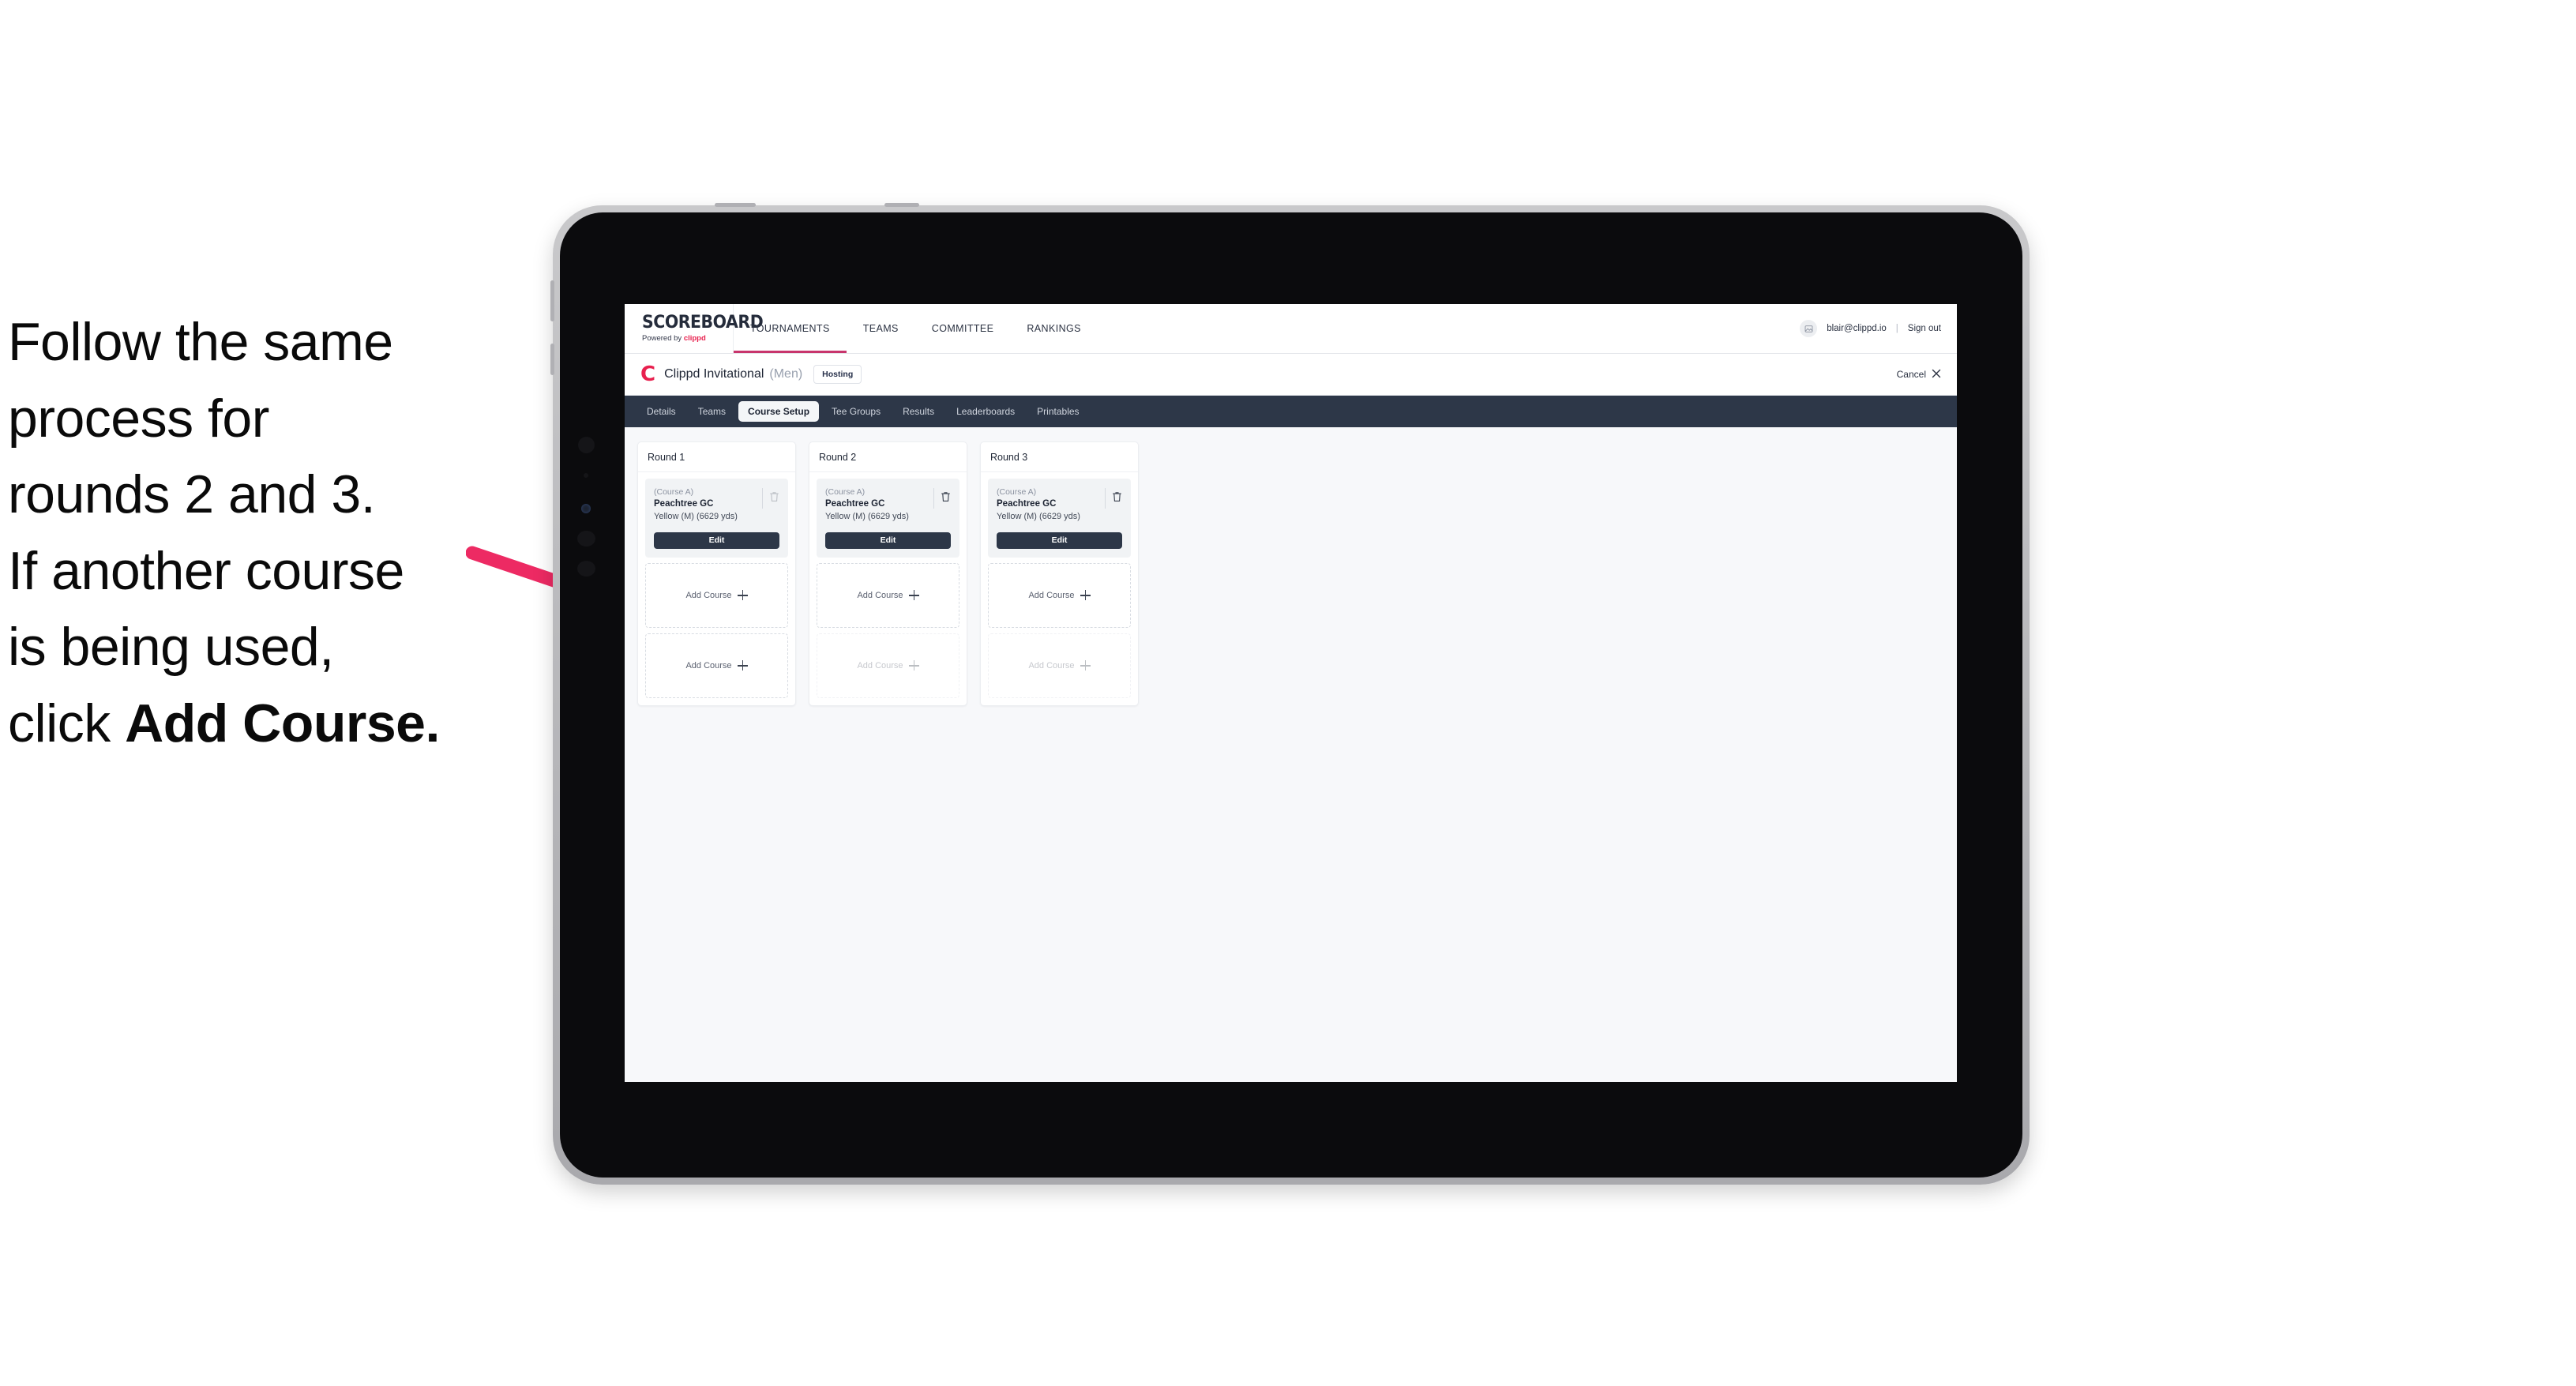  I want to click on clippd-mark-icon: C, so click(648, 374).